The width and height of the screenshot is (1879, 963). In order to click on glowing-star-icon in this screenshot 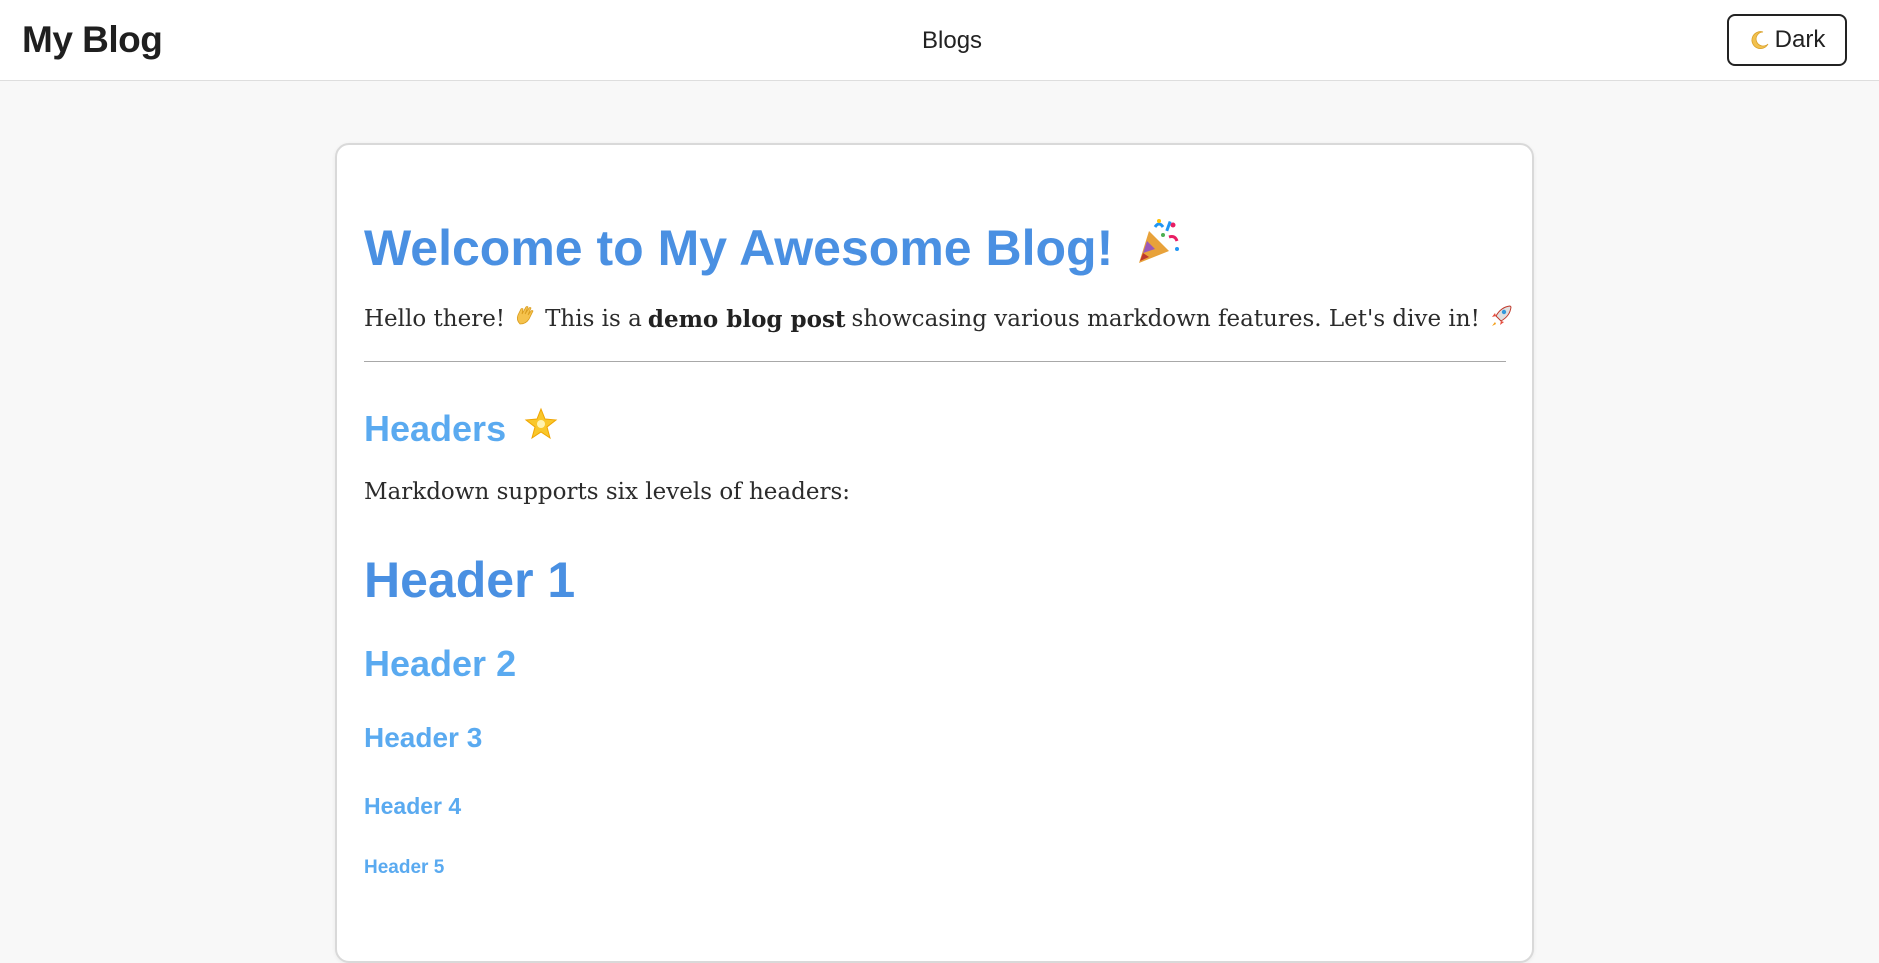, I will do `click(541, 428)`.